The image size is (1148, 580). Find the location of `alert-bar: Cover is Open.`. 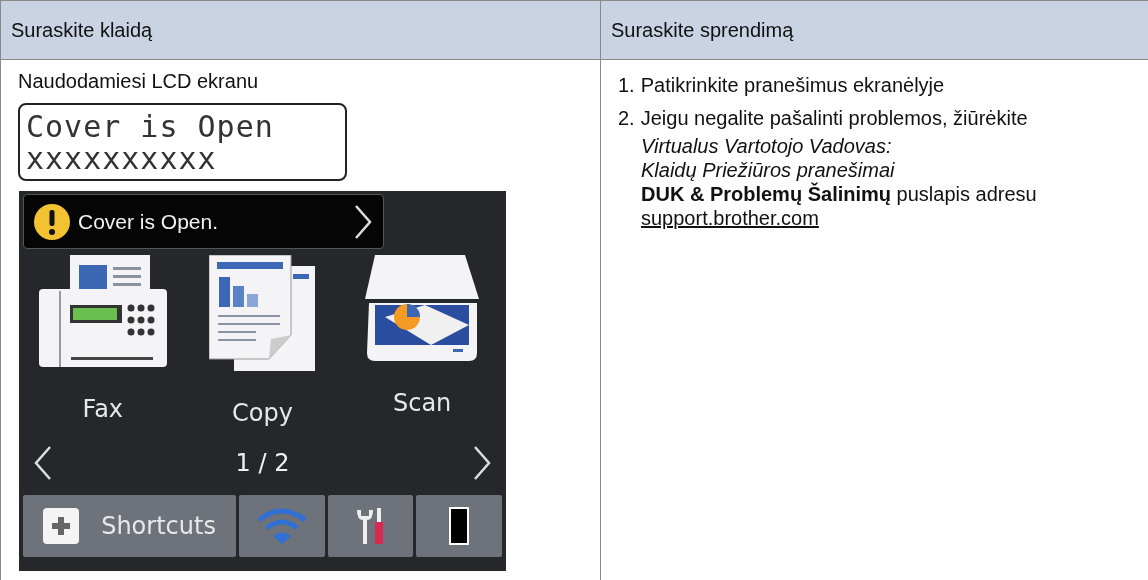

alert-bar: Cover is Open. is located at coordinates (203, 221).